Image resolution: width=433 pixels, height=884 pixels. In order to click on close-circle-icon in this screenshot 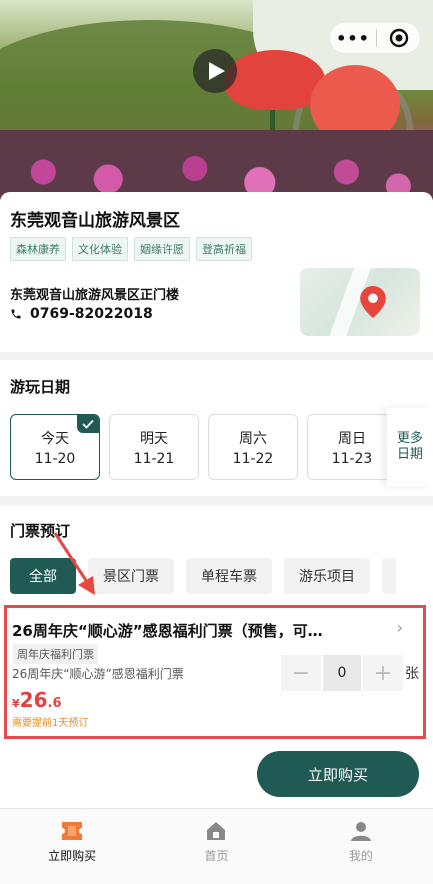, I will do `click(398, 38)`.